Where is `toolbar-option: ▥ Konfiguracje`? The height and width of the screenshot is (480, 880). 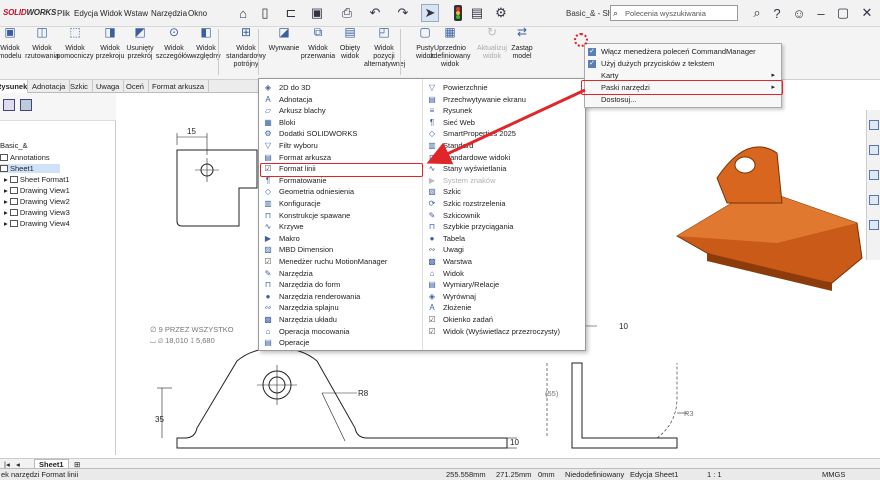
toolbar-option: ▥ Konfiguracje is located at coordinates (339, 203).